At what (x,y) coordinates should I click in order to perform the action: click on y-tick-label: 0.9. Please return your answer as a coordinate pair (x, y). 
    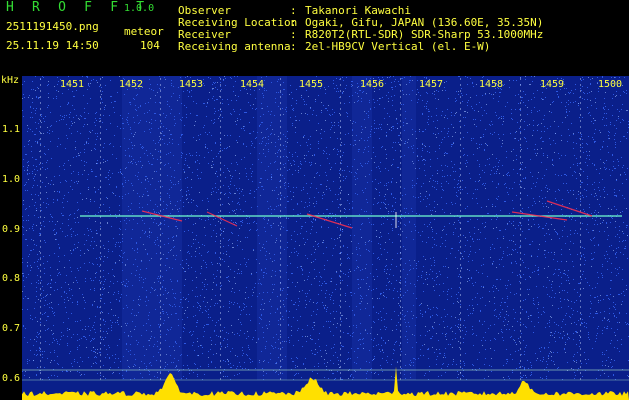
    Looking at the image, I should click on (11, 229).